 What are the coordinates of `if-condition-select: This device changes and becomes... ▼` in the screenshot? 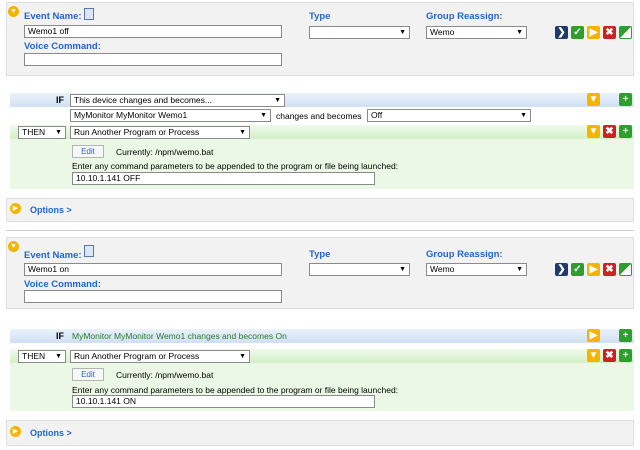 It's located at (177, 100).